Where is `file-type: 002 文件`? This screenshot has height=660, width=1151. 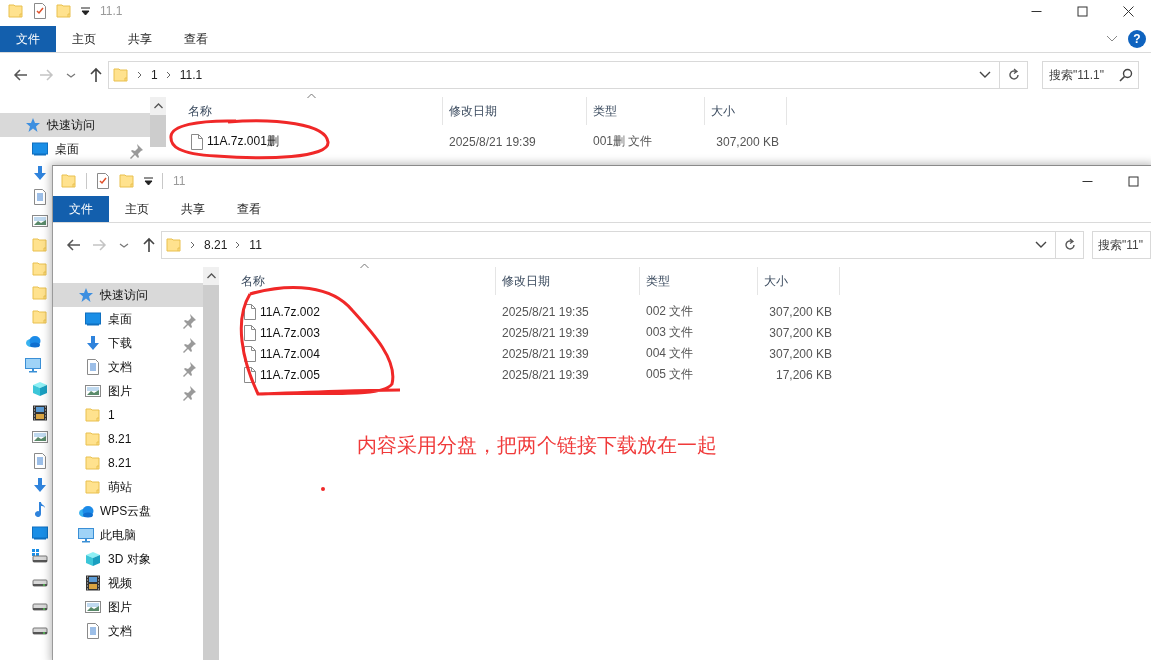
file-type: 002 文件 is located at coordinates (670, 311).